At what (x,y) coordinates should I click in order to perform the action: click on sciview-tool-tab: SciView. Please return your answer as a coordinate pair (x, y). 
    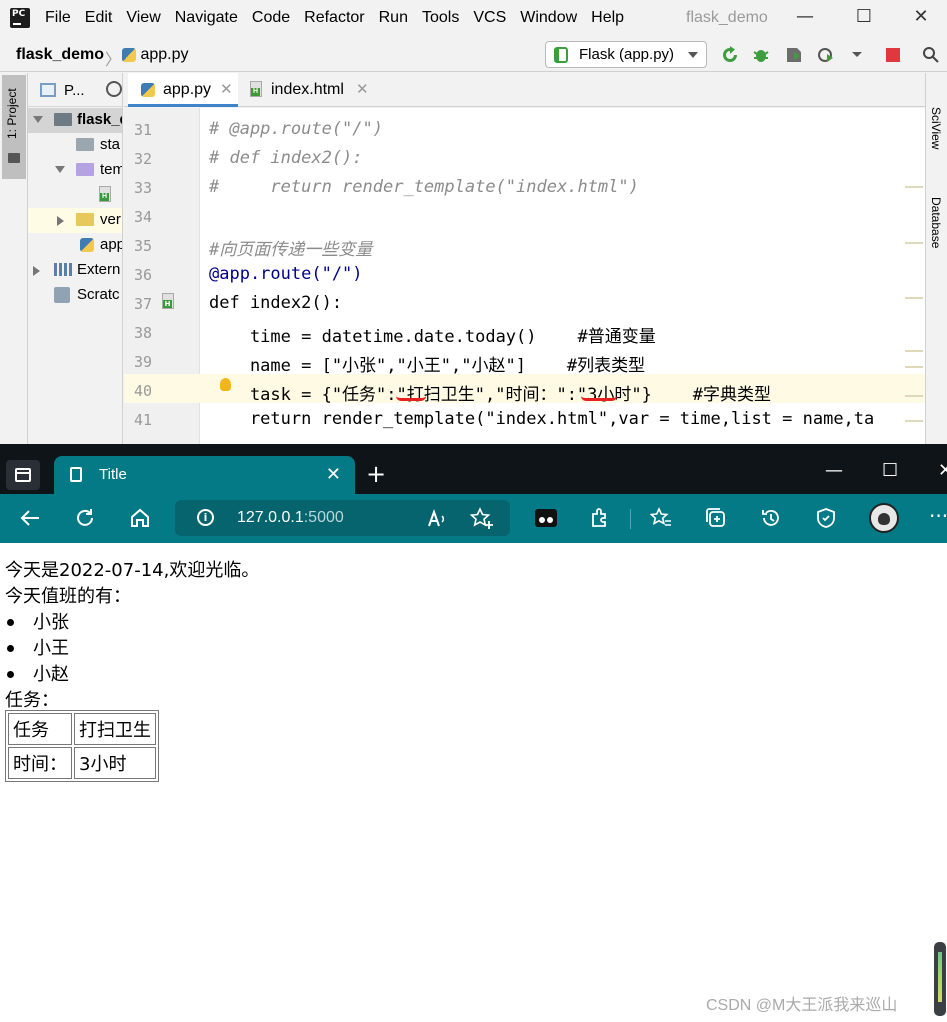
    Looking at the image, I should click on (936, 128).